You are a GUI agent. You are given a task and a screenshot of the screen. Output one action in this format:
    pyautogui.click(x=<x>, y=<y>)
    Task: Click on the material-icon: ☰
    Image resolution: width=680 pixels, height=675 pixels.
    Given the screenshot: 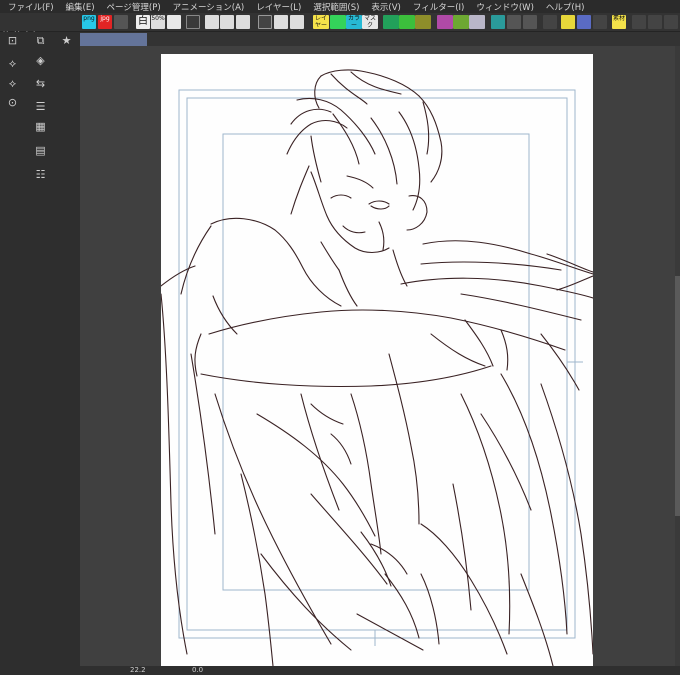 What is the action you would take?
    pyautogui.click(x=40, y=106)
    